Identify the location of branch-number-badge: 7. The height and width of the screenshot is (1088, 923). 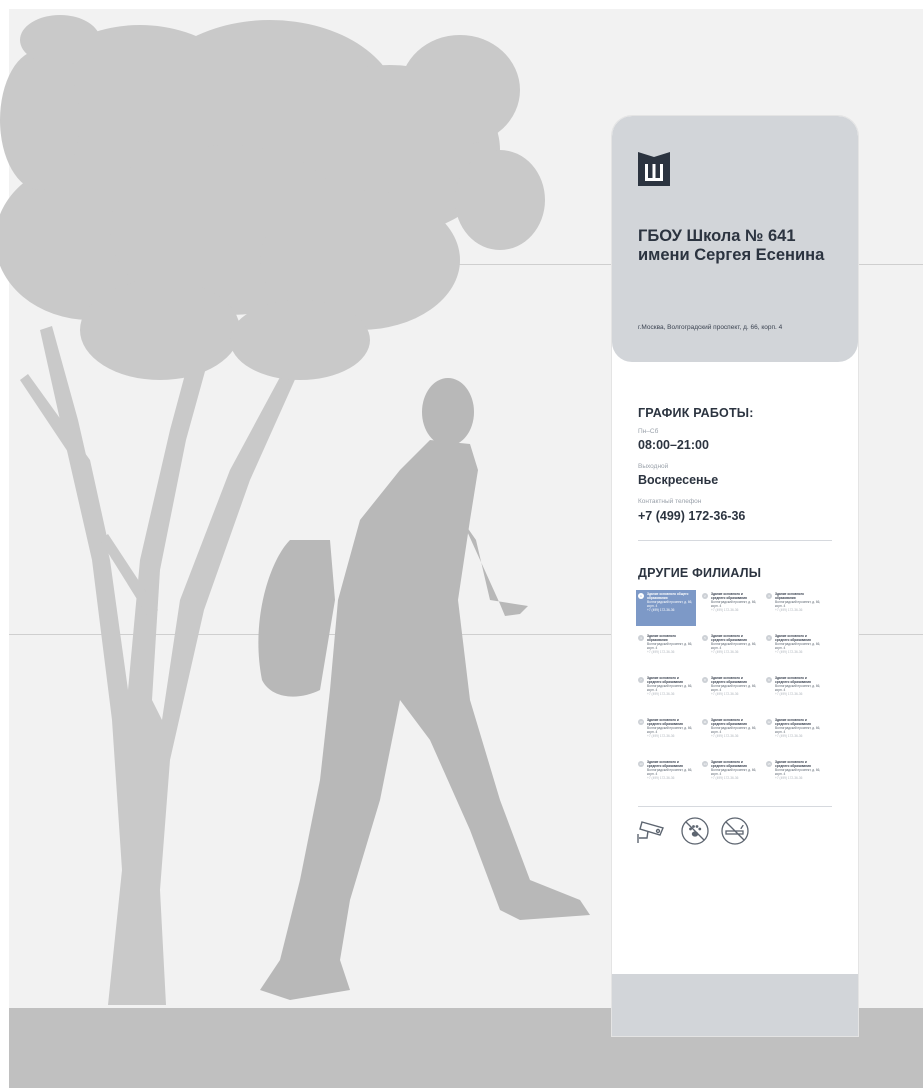
(641, 680).